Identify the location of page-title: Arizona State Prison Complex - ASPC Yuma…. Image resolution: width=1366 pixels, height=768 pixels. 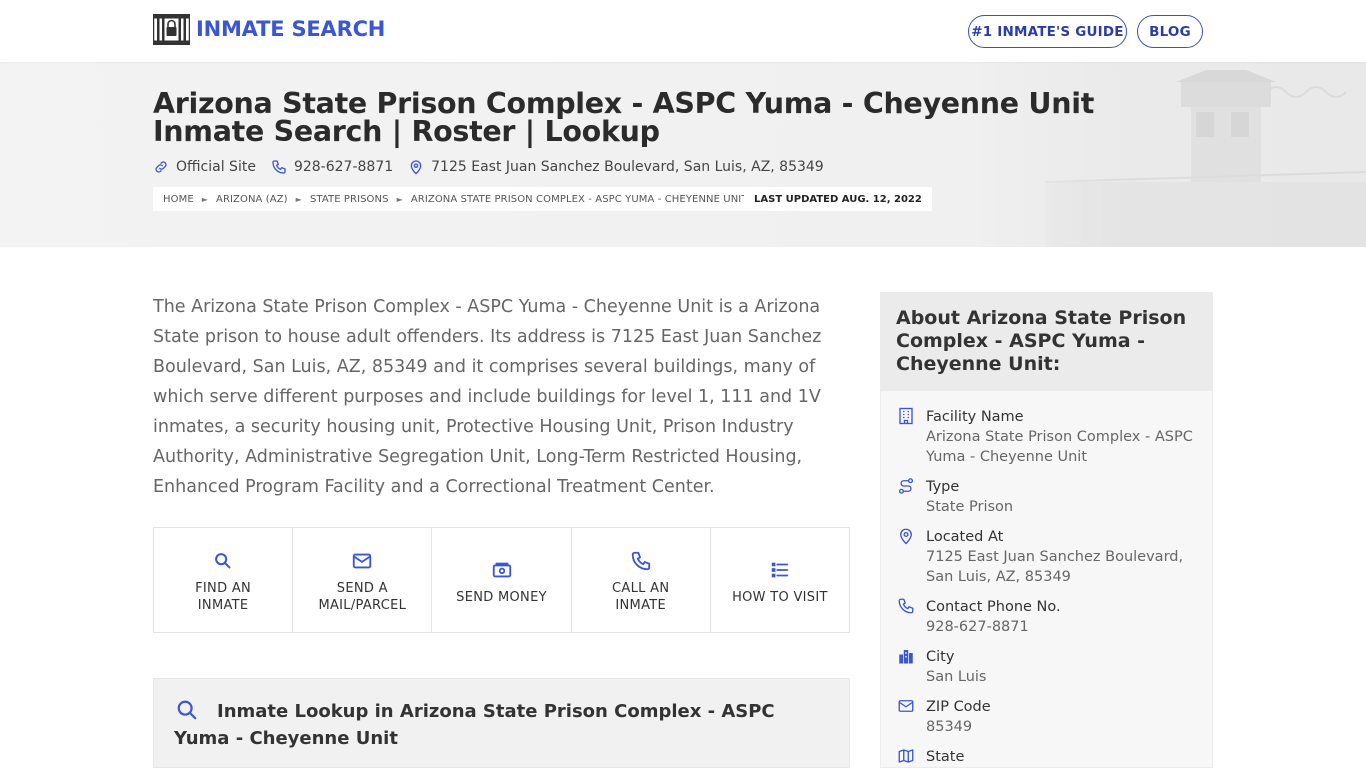
(624, 117).